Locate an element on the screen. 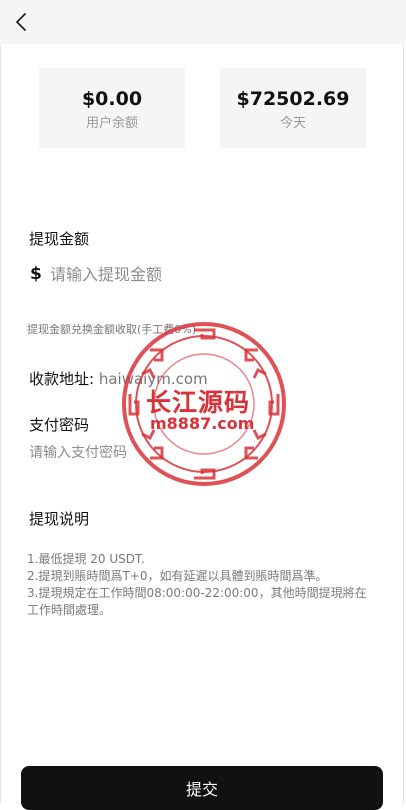 Image resolution: width=406 pixels, height=810 pixels. today-value: $72502.69 is located at coordinates (293, 99).